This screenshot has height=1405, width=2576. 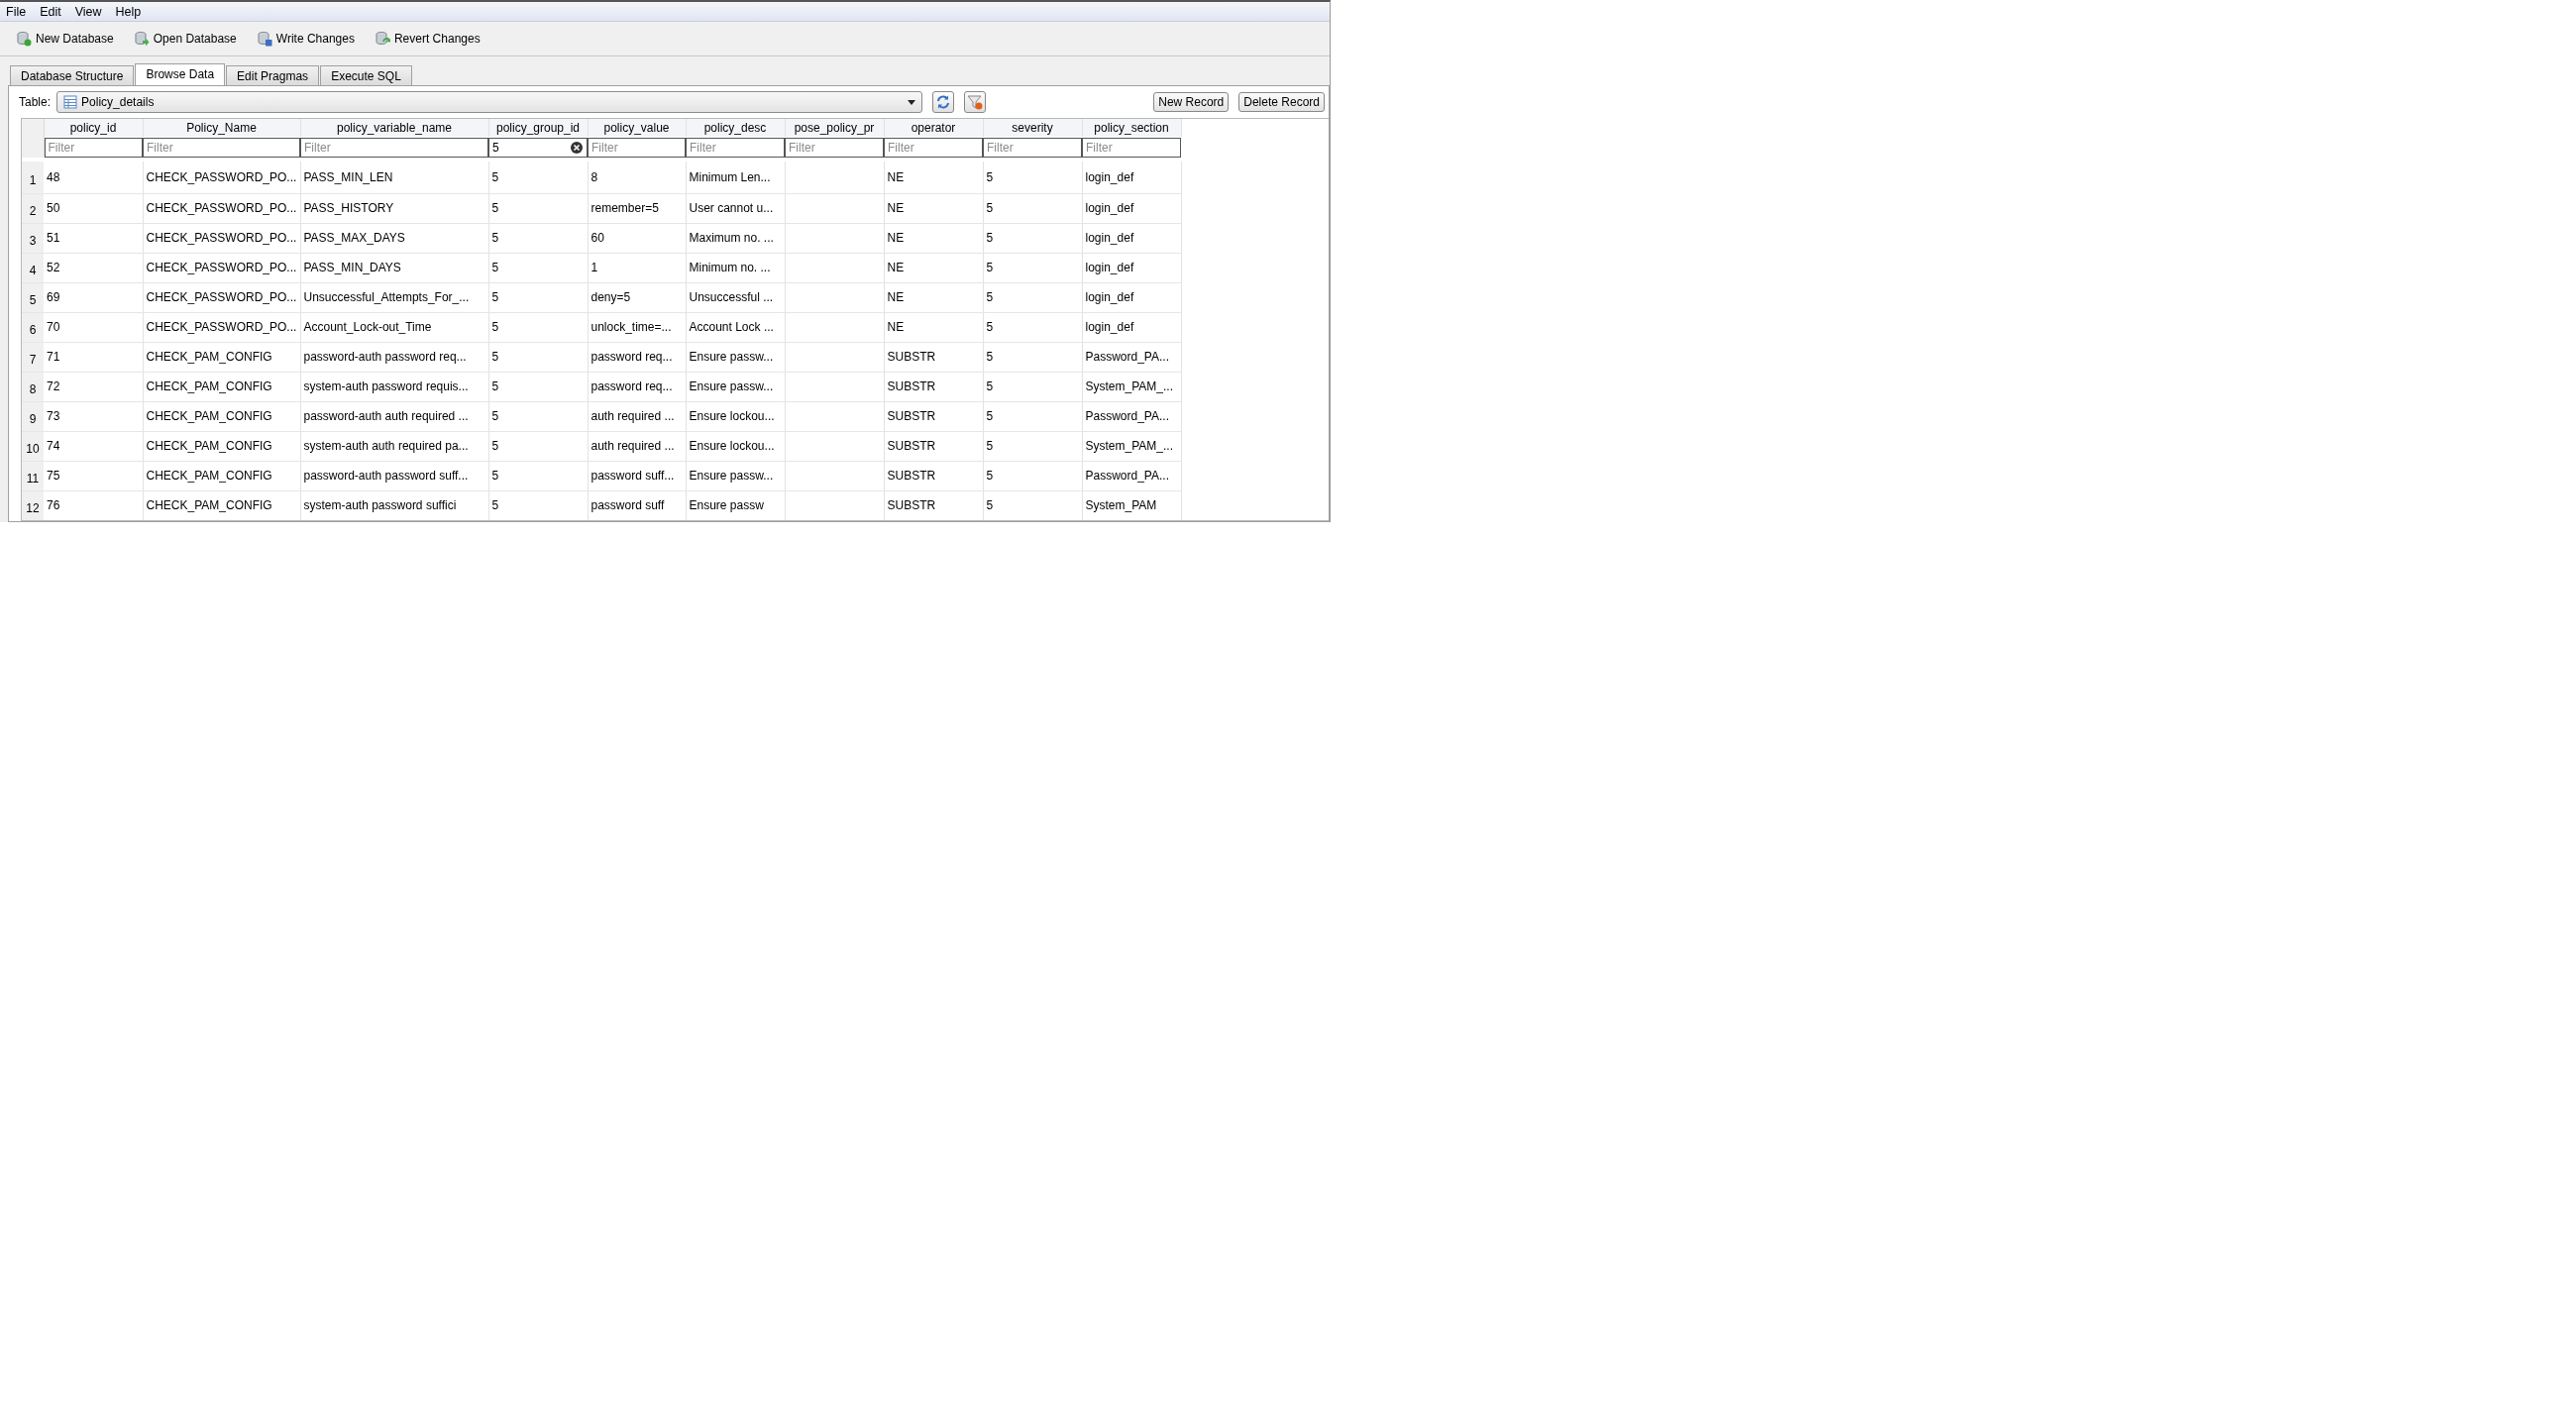 I want to click on table-cell: 52, so click(x=53, y=267).